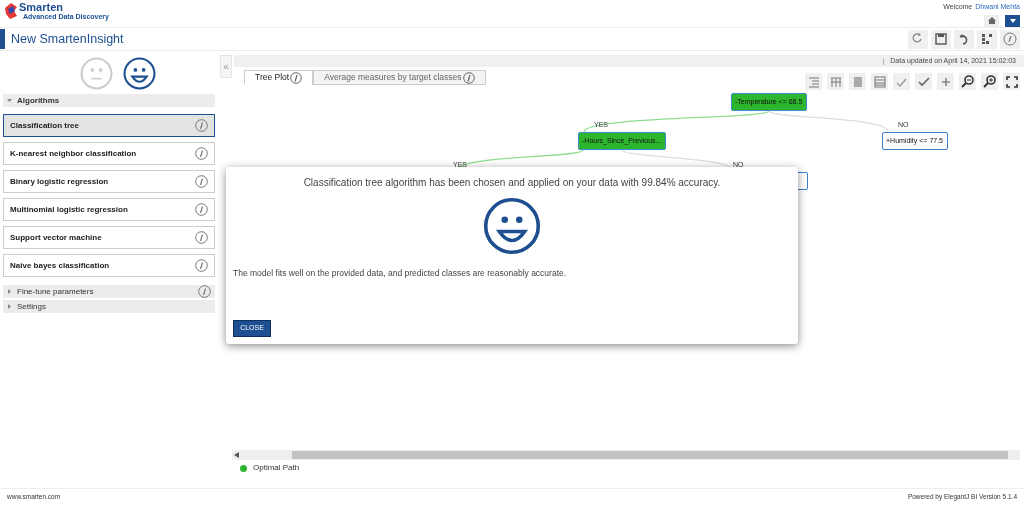 The height and width of the screenshot is (505, 1024). What do you see at coordinates (109, 181) in the screenshot?
I see `algorithm-item: Binary logistic regression` at bounding box center [109, 181].